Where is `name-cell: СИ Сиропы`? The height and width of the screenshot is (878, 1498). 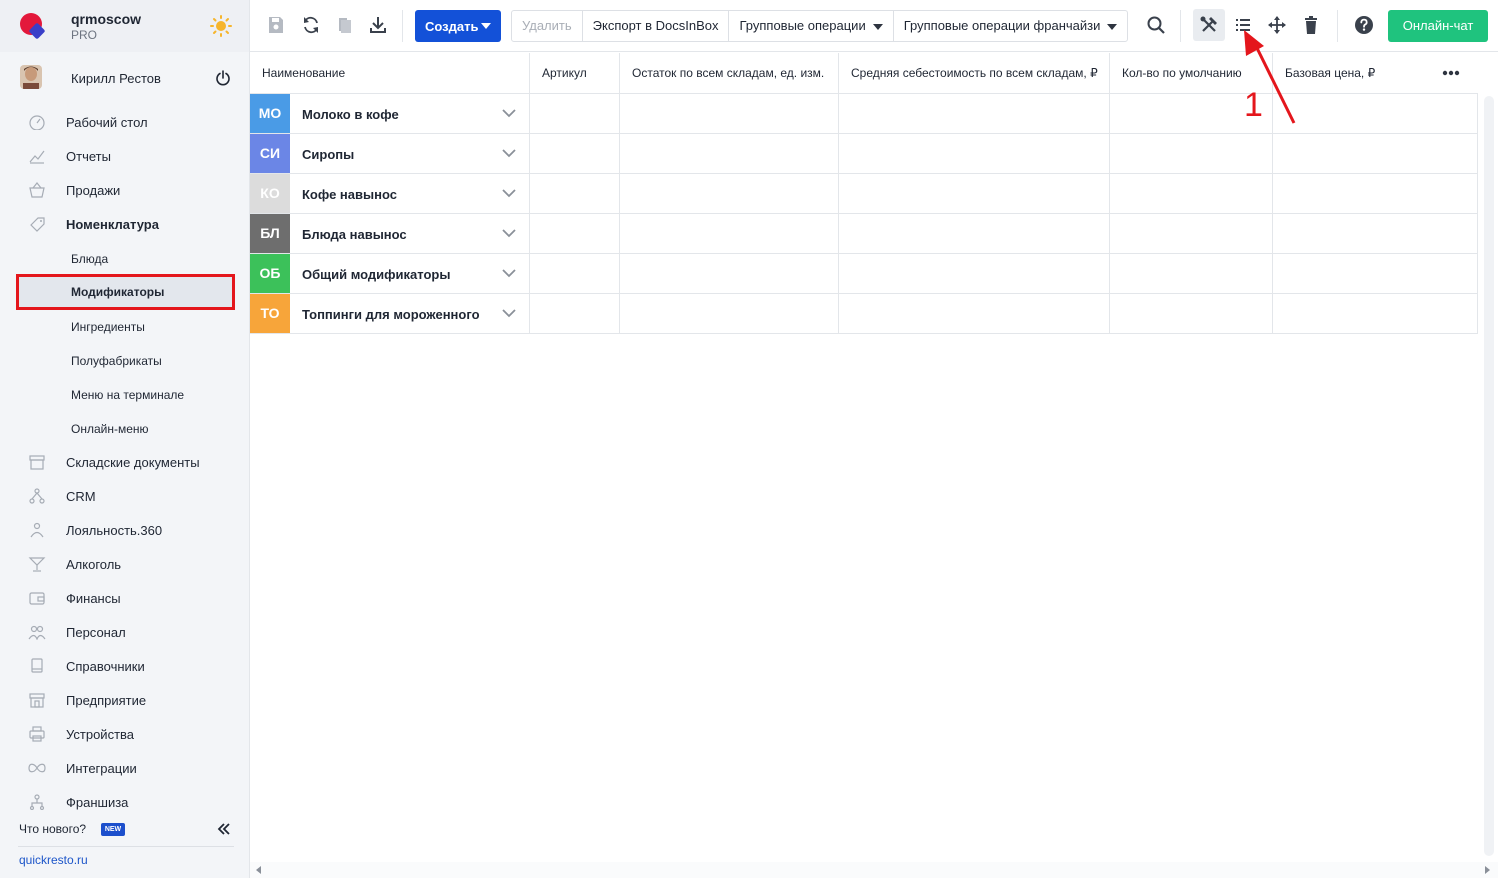 name-cell: СИ Сиропы is located at coordinates (390, 153).